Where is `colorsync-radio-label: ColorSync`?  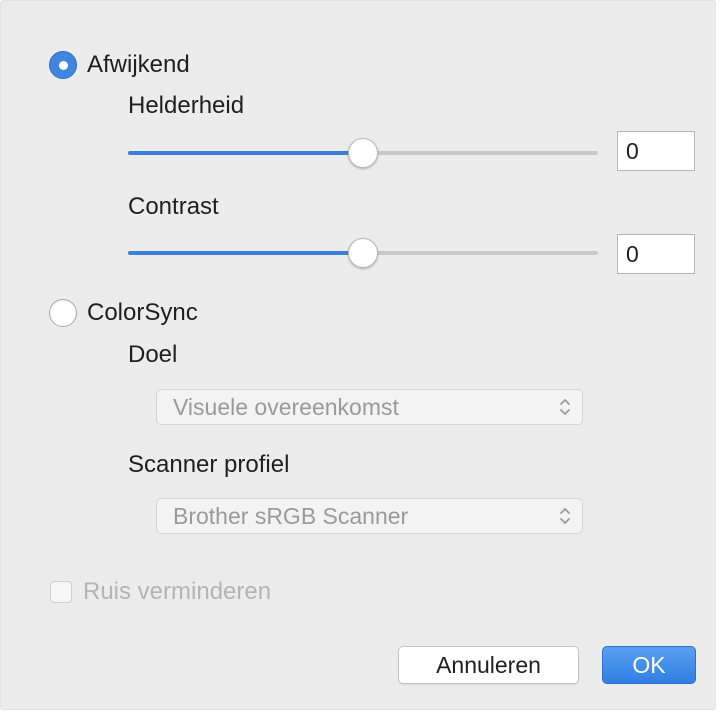 colorsync-radio-label: ColorSync is located at coordinates (142, 313).